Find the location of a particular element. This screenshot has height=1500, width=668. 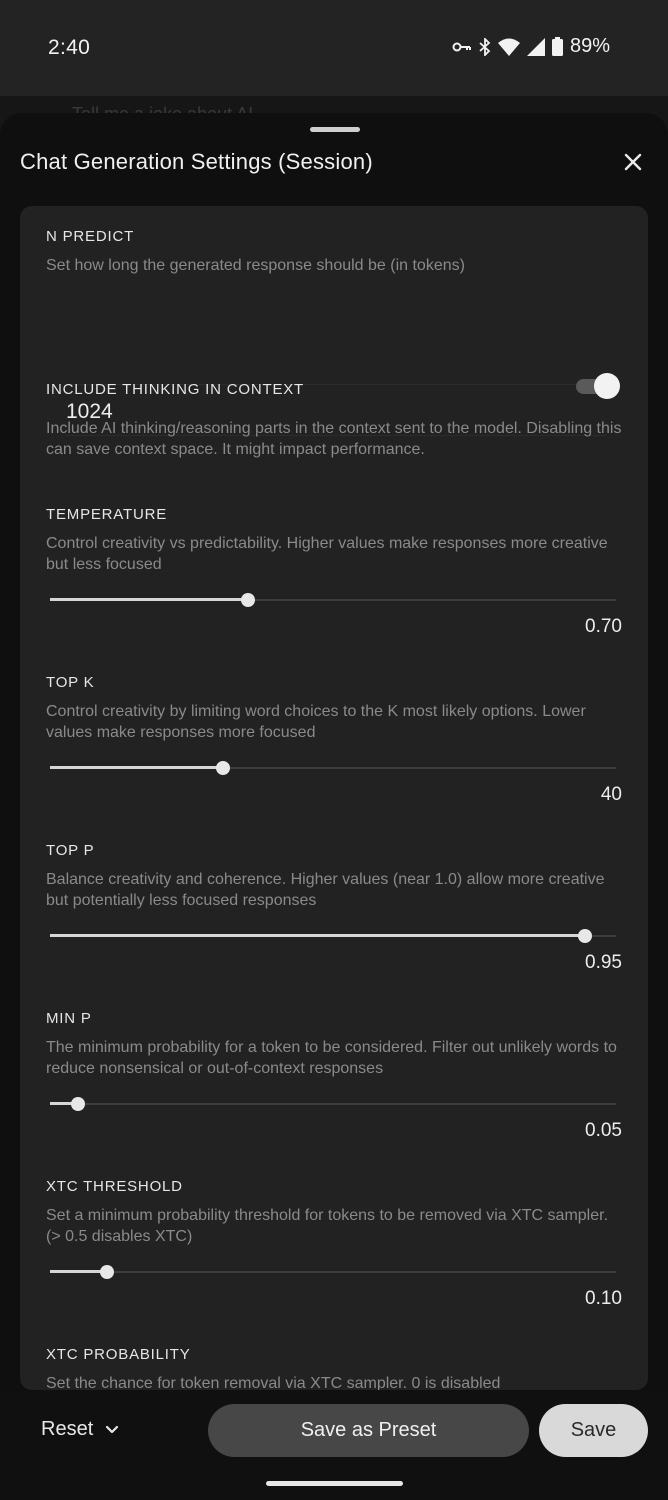

close-icon is located at coordinates (633, 162).